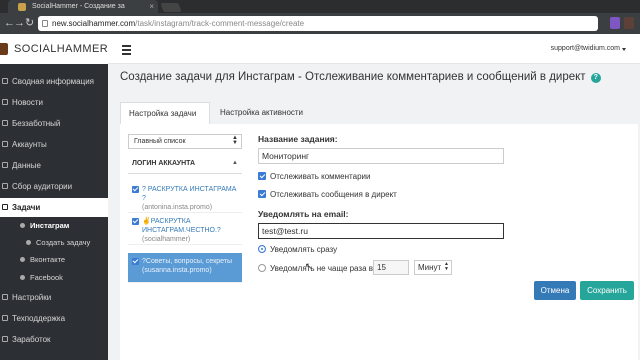 This screenshot has height=360, width=640. I want to click on data-icon, so click(5, 165).